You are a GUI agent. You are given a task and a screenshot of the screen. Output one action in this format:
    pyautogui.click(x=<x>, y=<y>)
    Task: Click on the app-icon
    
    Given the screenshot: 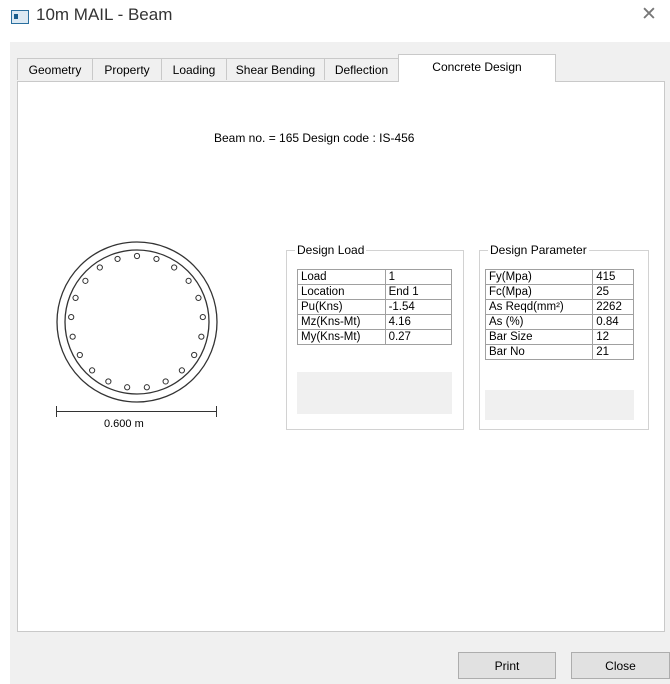 What is the action you would take?
    pyautogui.click(x=20, y=17)
    